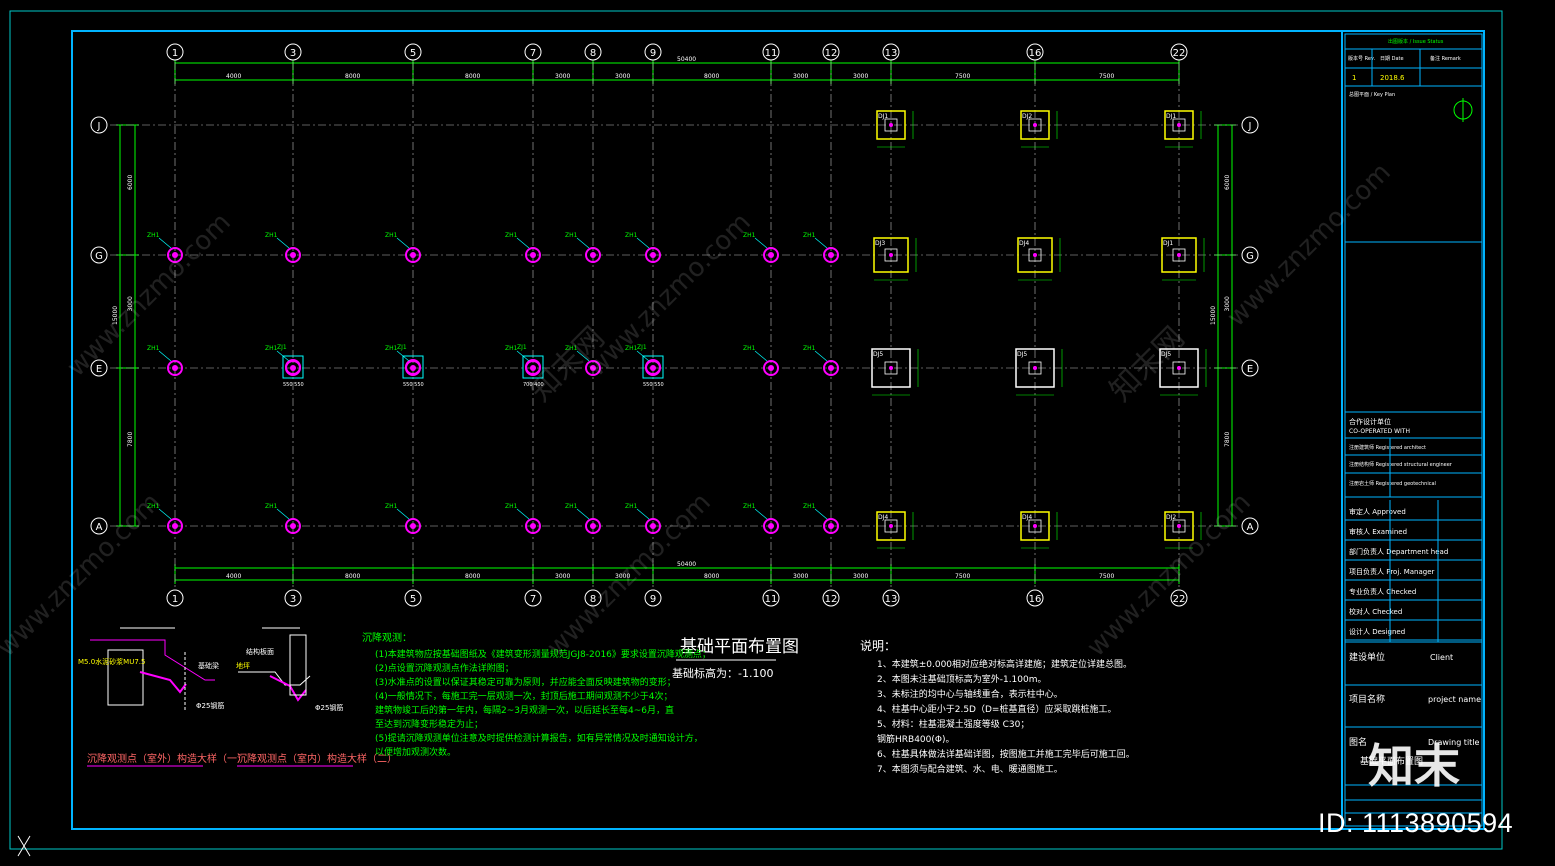 The height and width of the screenshot is (866, 1555). I want to click on svg-text: 8, so click(593, 53).